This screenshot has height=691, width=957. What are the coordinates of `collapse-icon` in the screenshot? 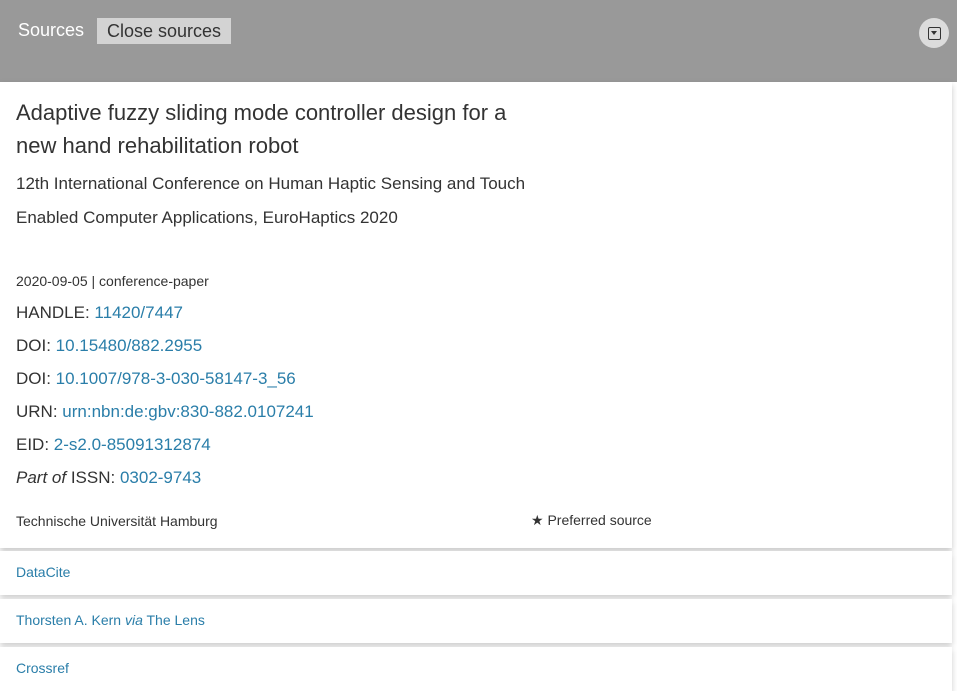 It's located at (934, 33).